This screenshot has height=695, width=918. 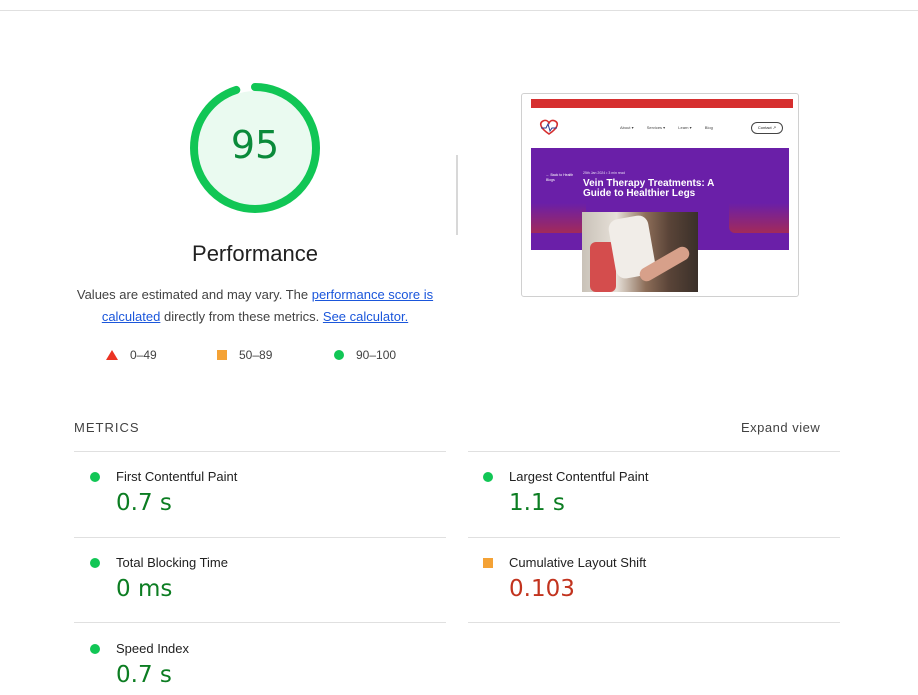 What do you see at coordinates (662, 103) in the screenshot?
I see `thumb-topbar` at bounding box center [662, 103].